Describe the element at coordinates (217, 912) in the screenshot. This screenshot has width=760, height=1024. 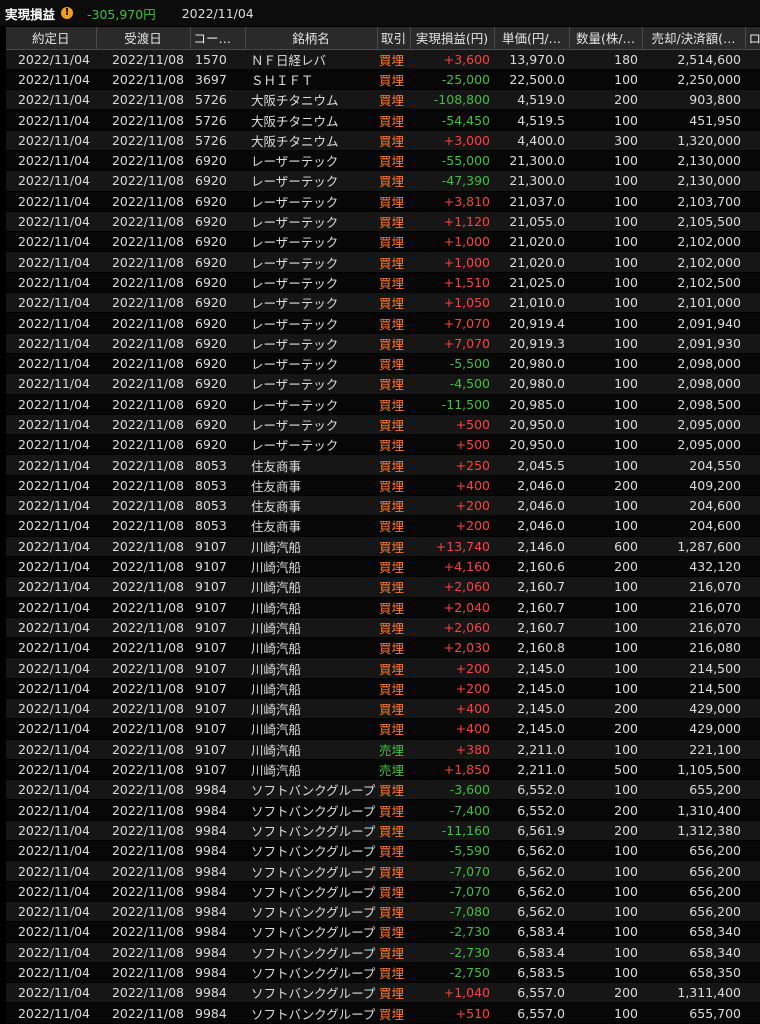
I see `cell-code: 9984` at that location.